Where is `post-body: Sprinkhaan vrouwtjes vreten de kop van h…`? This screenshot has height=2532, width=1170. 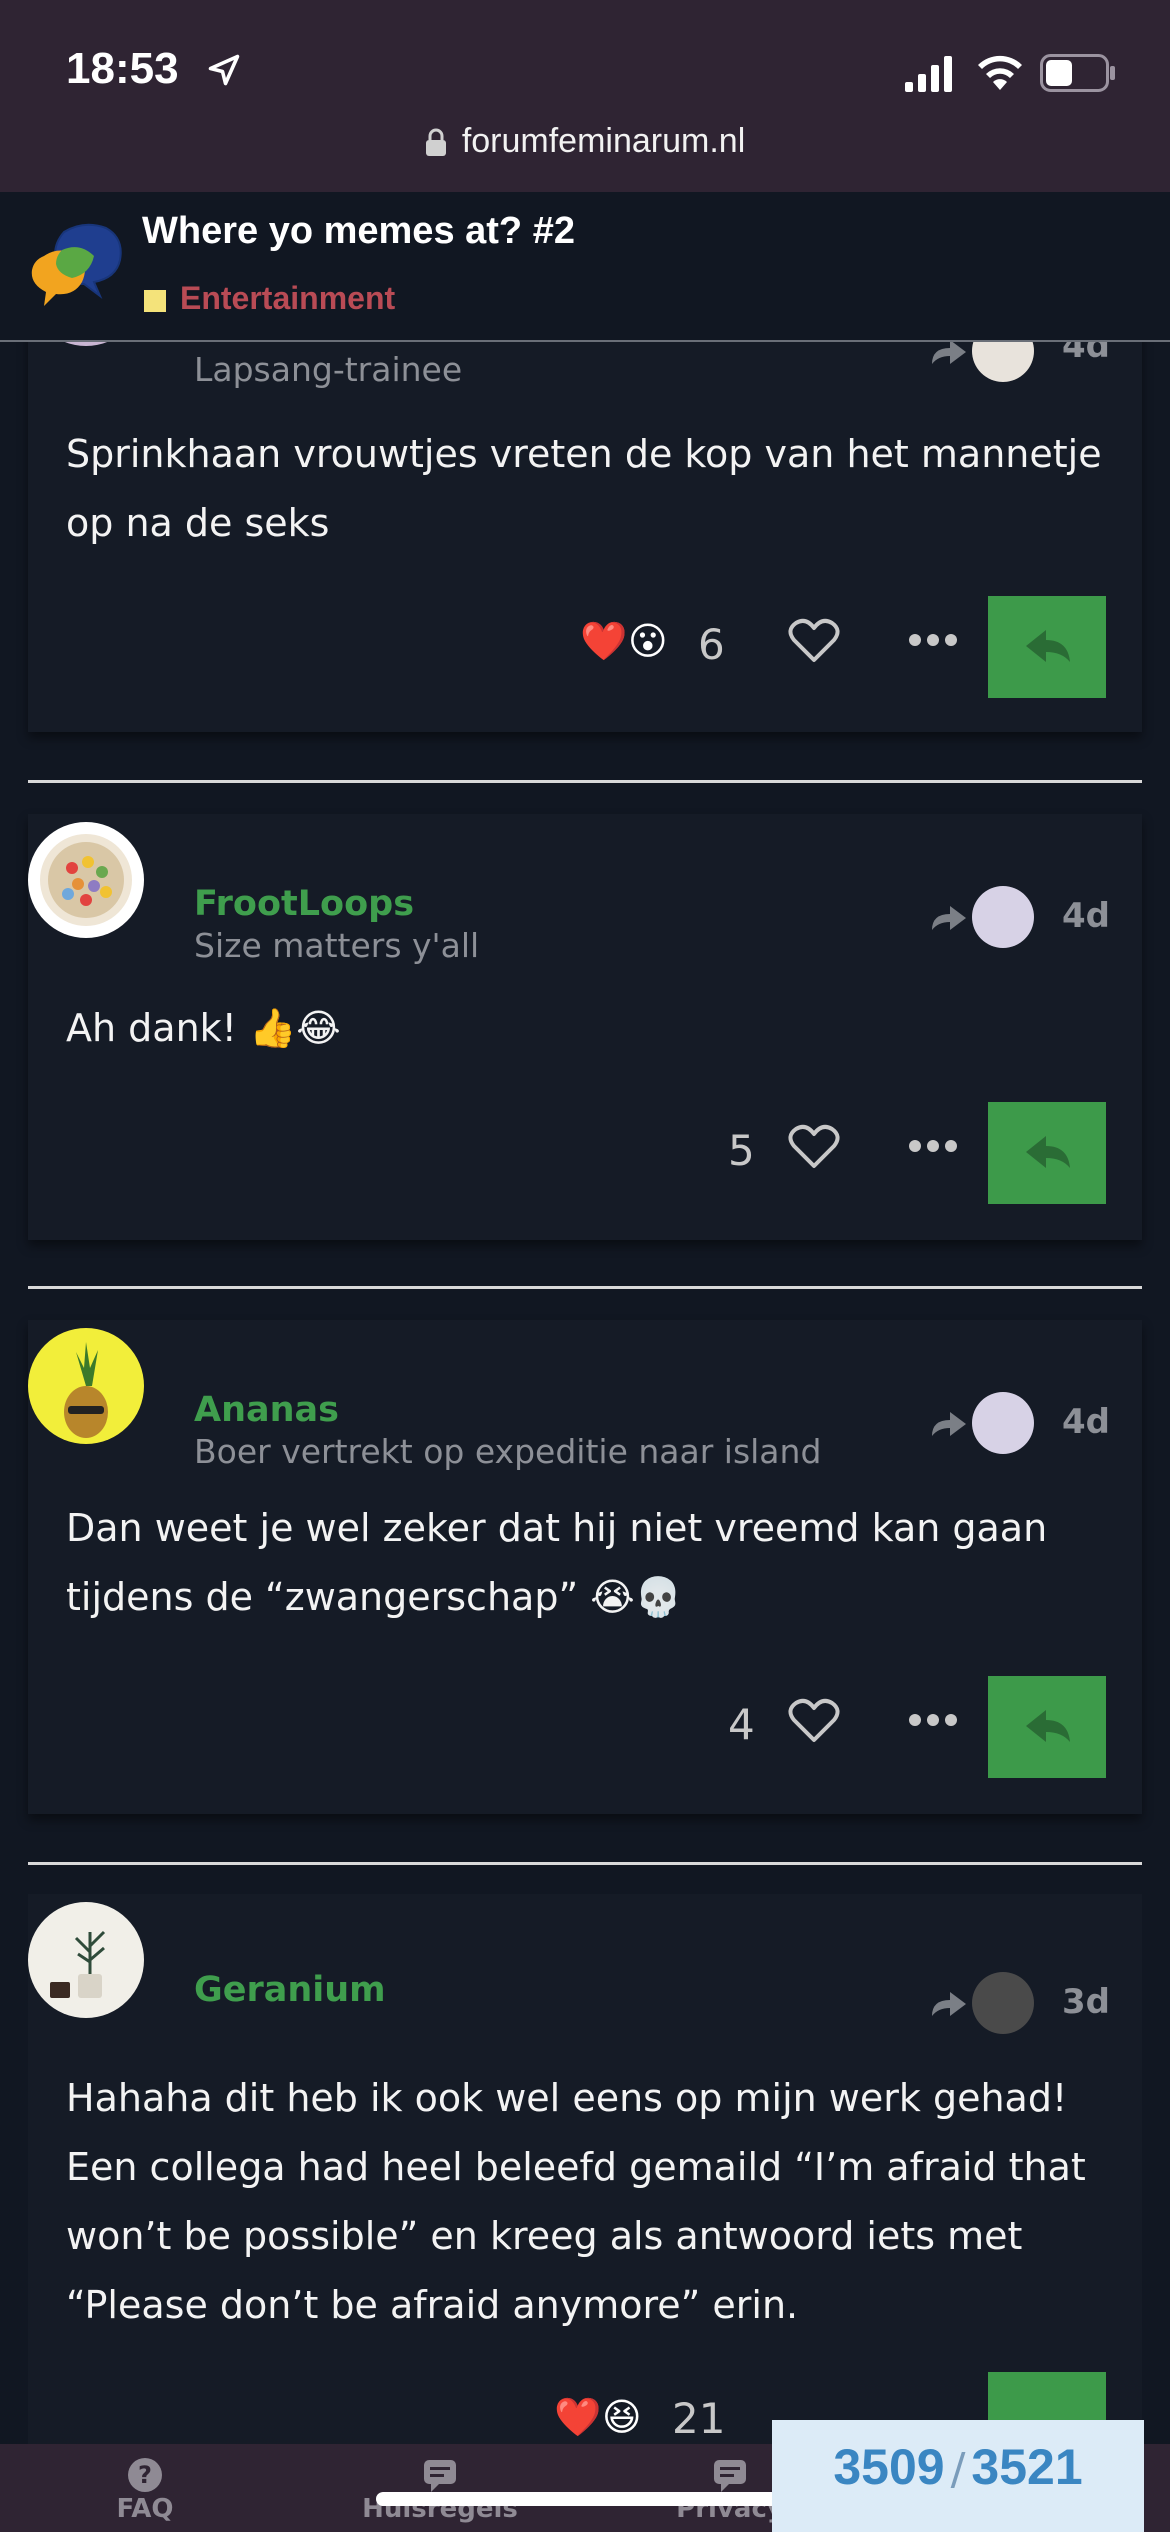
post-body: Sprinkhaan vrouwtjes vreten de kop van h… is located at coordinates (584, 488).